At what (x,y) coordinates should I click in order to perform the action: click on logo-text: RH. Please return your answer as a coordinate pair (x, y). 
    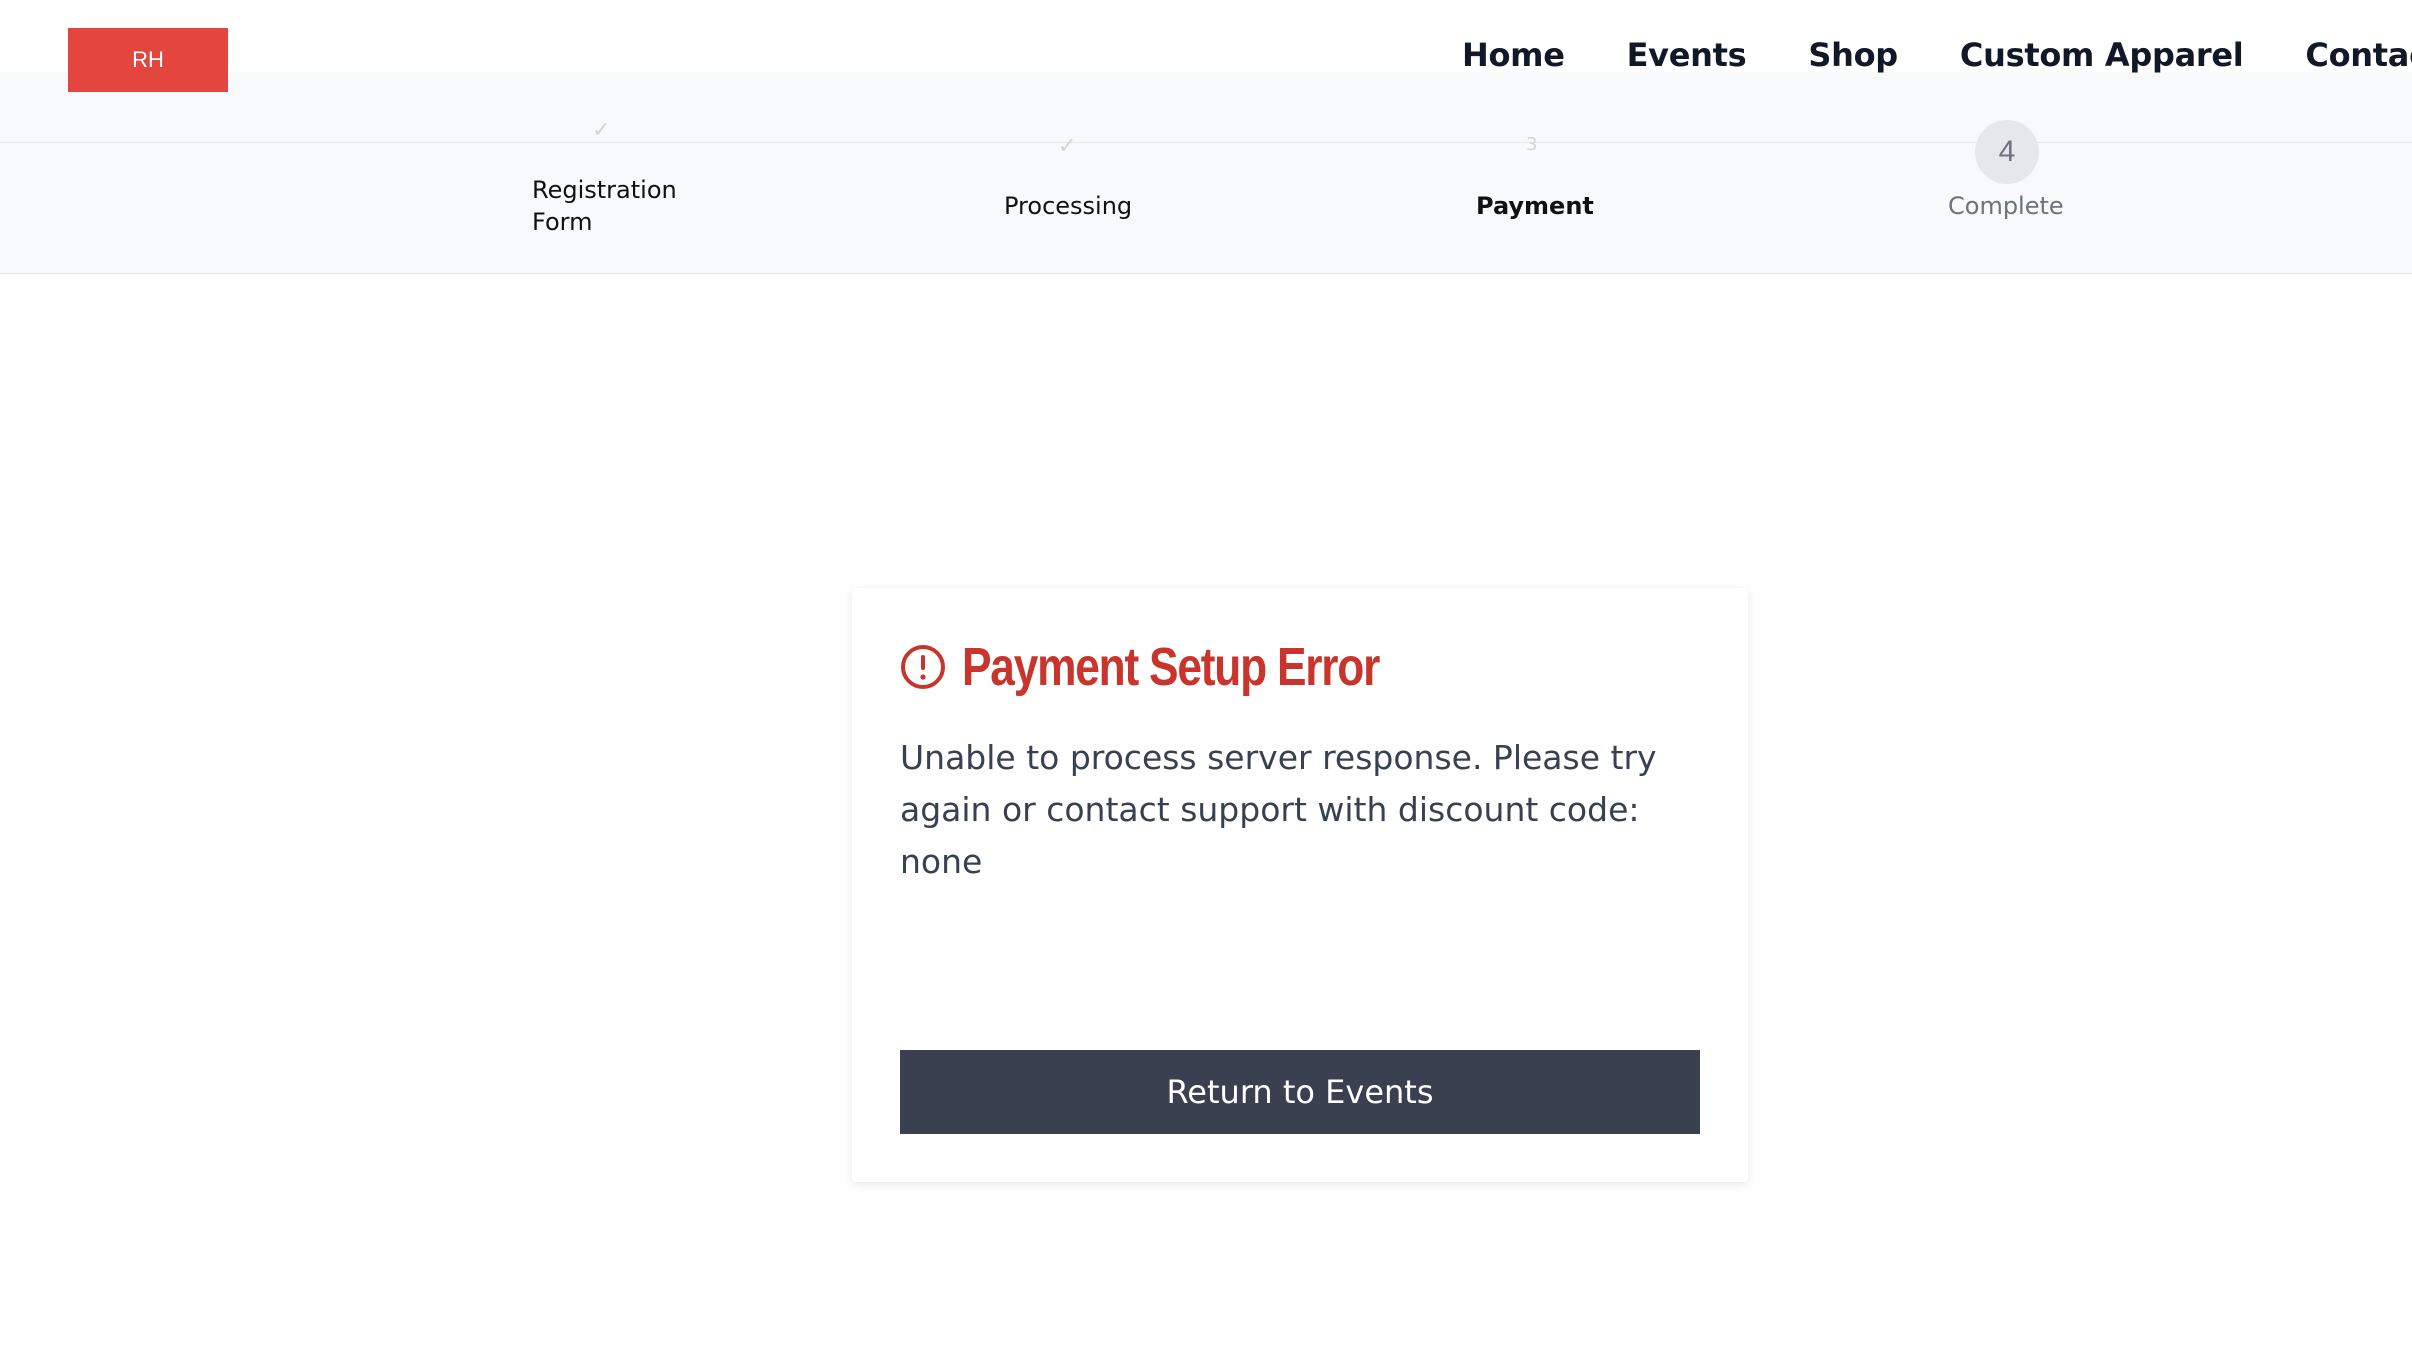
    Looking at the image, I should click on (148, 59).